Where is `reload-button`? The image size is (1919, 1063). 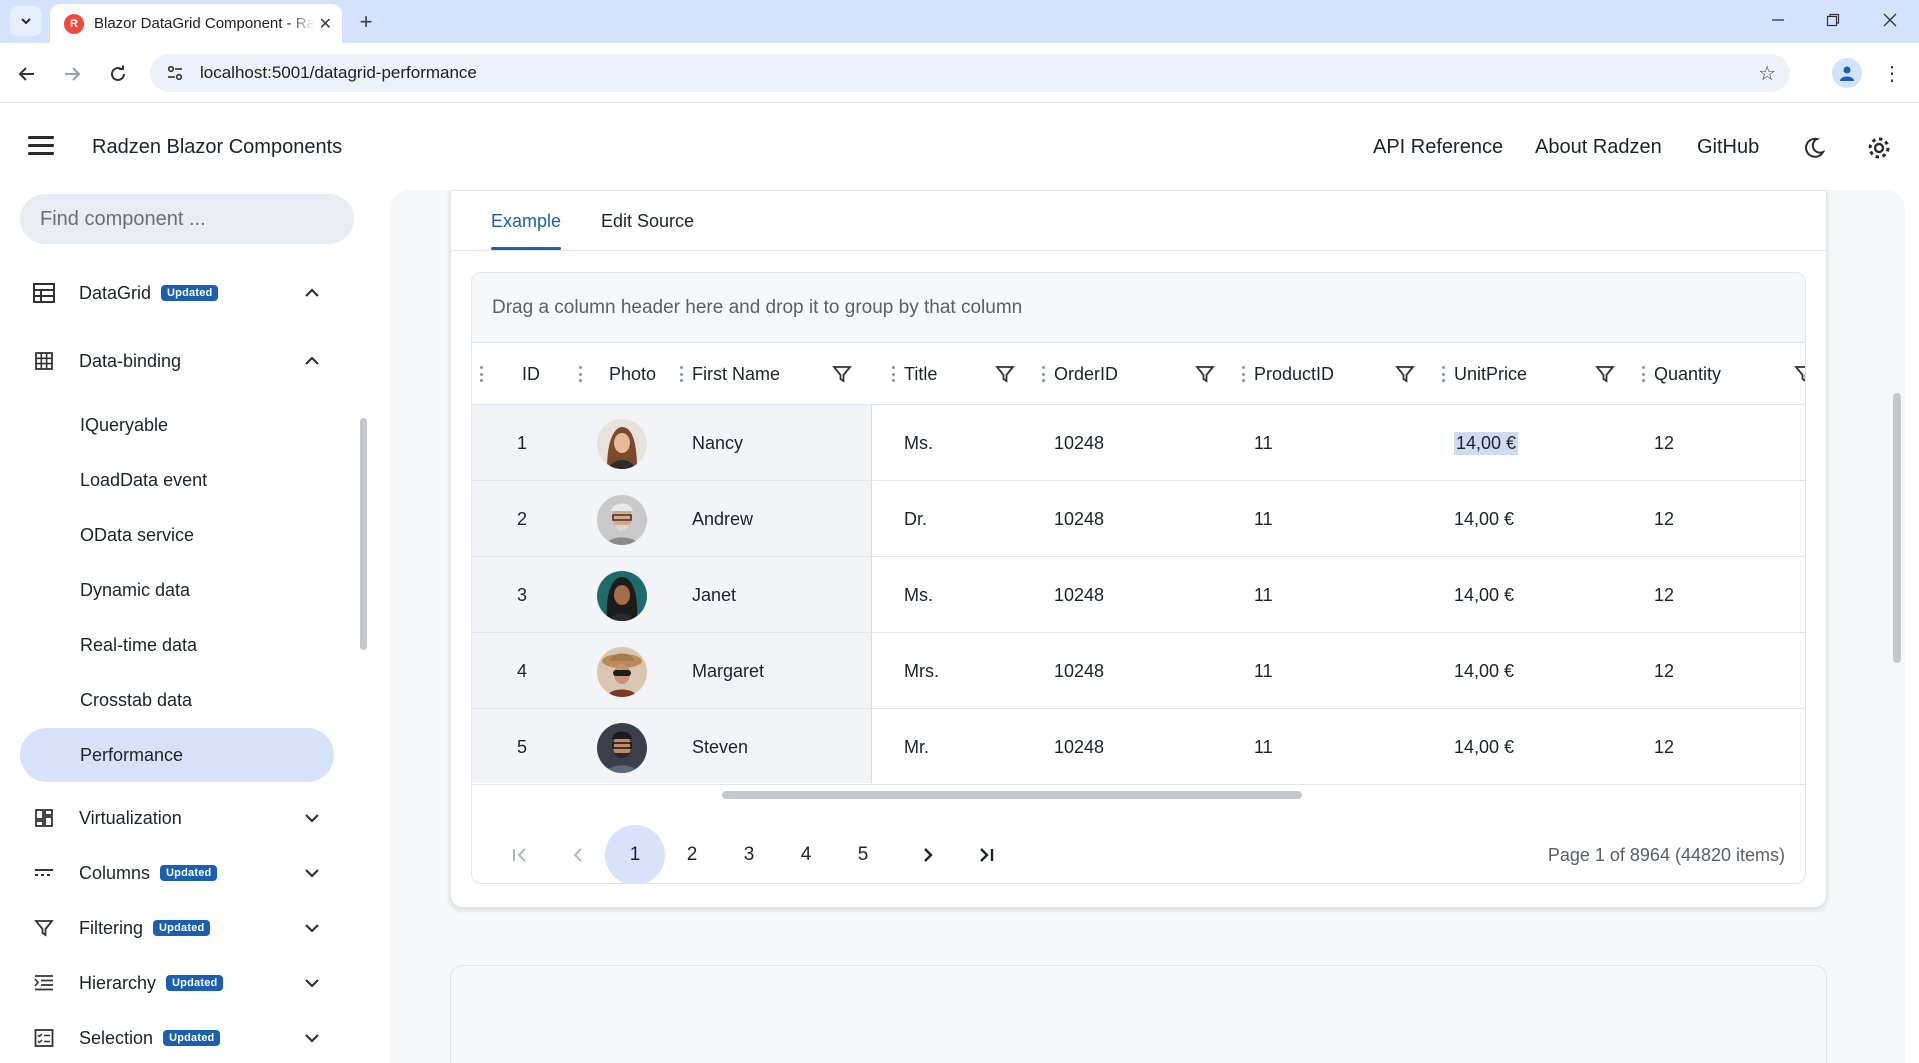 reload-button is located at coordinates (118, 74).